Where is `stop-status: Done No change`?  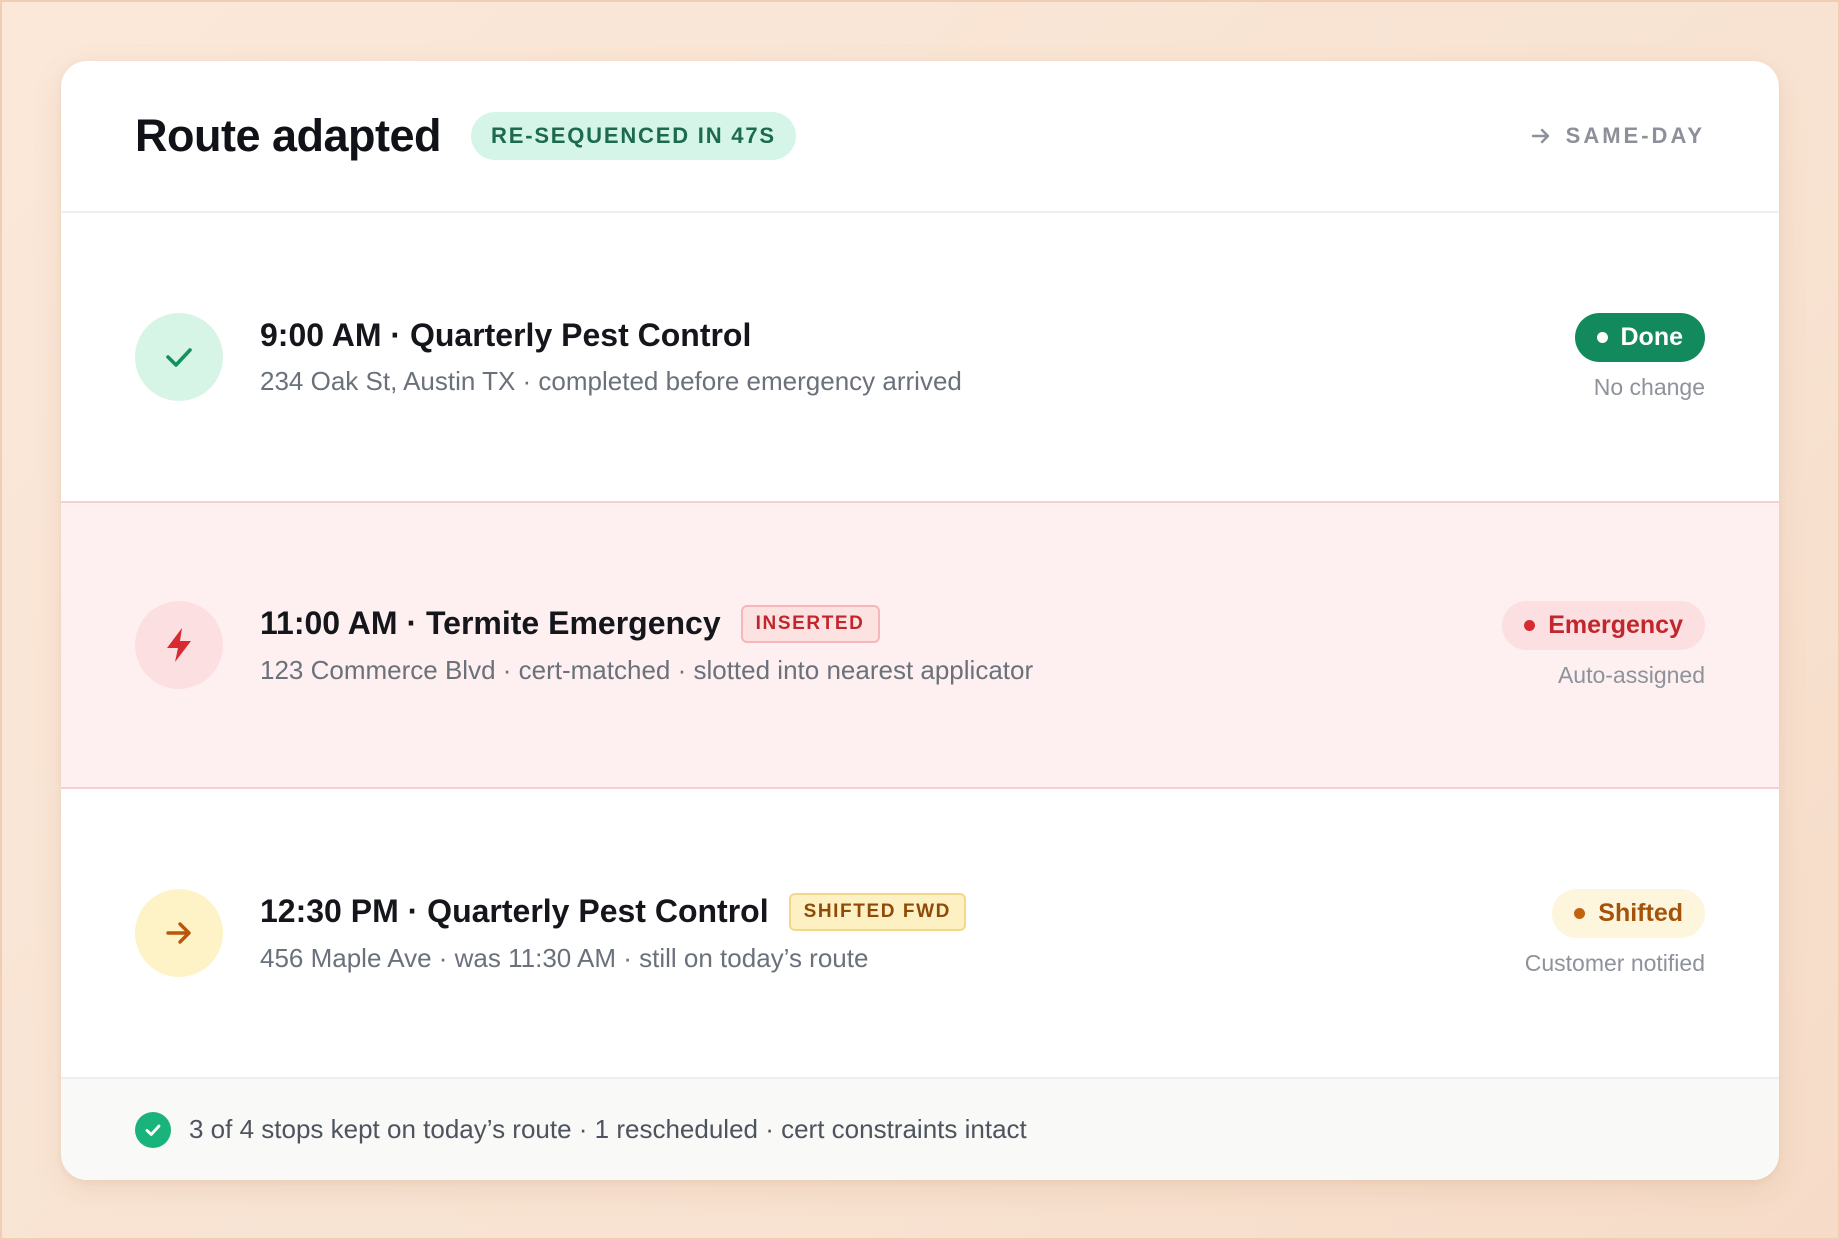
stop-status: Done No change is located at coordinates (1639, 357).